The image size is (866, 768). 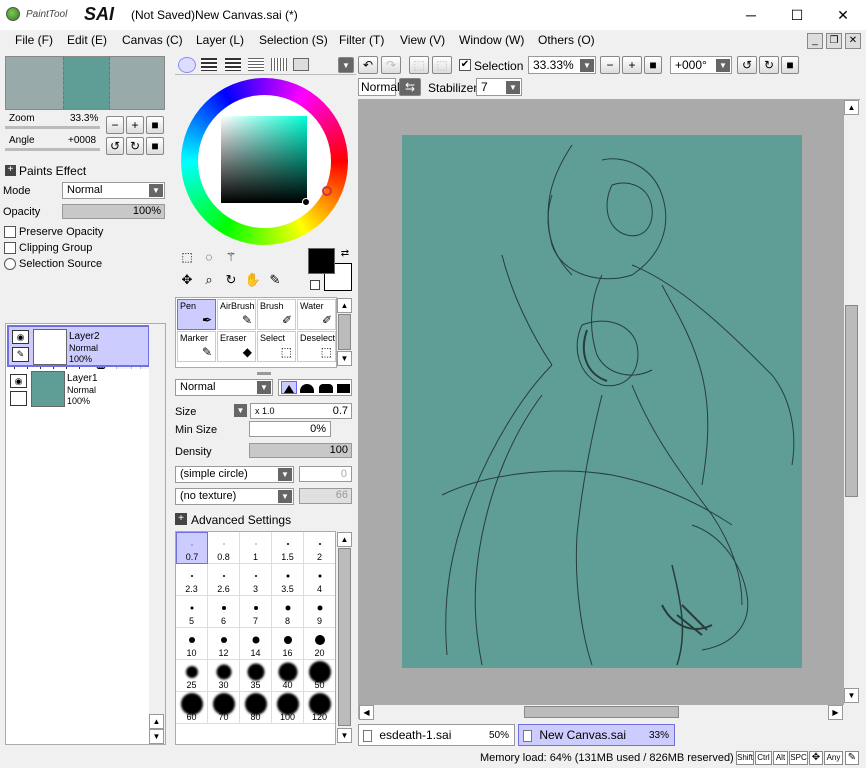 What do you see at coordinates (20, 354) in the screenshot?
I see `pen-lock-icon: ✎` at bounding box center [20, 354].